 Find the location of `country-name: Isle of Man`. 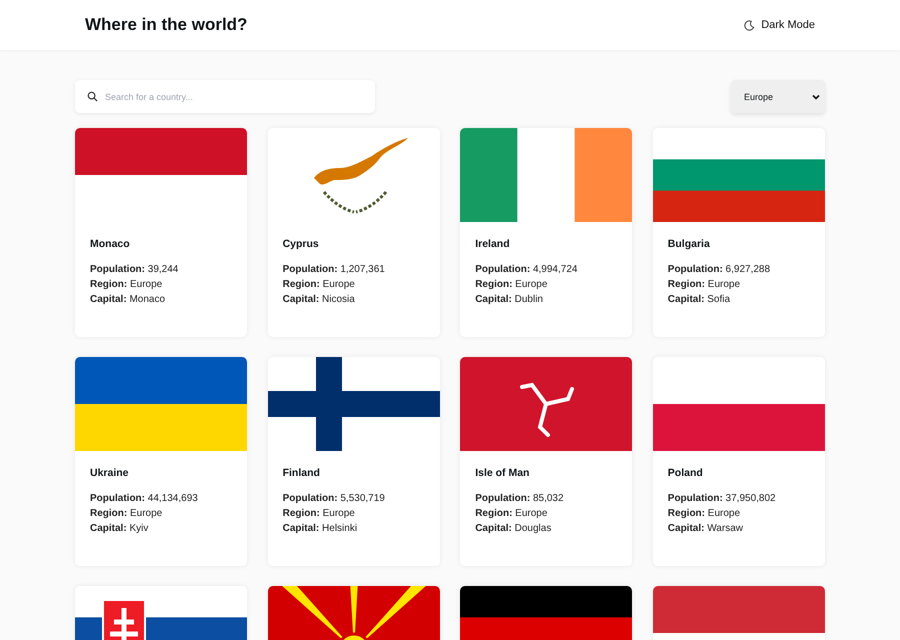

country-name: Isle of Man is located at coordinates (502, 473).